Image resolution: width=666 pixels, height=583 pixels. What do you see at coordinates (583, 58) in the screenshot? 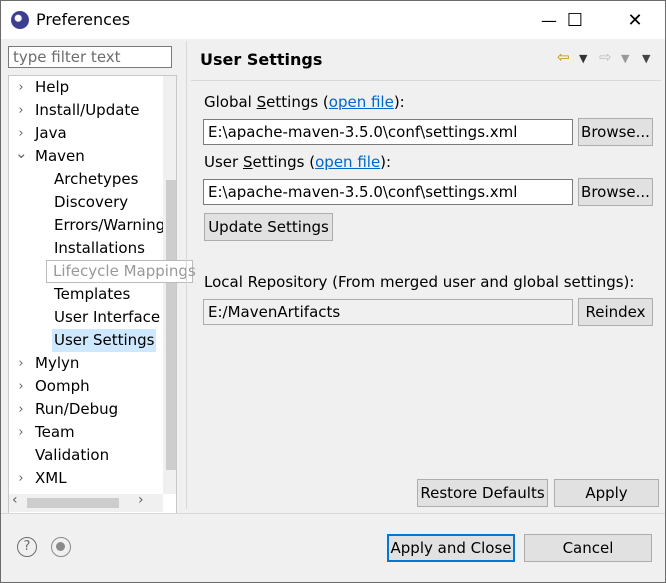
I see `back-menu-chevron-icon: ▼` at bounding box center [583, 58].